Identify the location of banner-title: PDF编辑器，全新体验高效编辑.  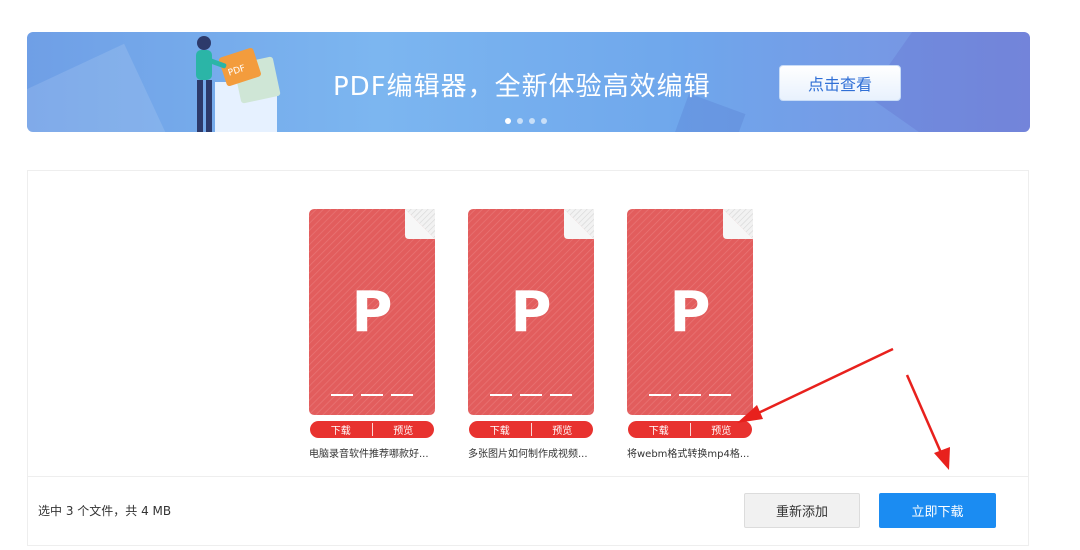
(522, 87).